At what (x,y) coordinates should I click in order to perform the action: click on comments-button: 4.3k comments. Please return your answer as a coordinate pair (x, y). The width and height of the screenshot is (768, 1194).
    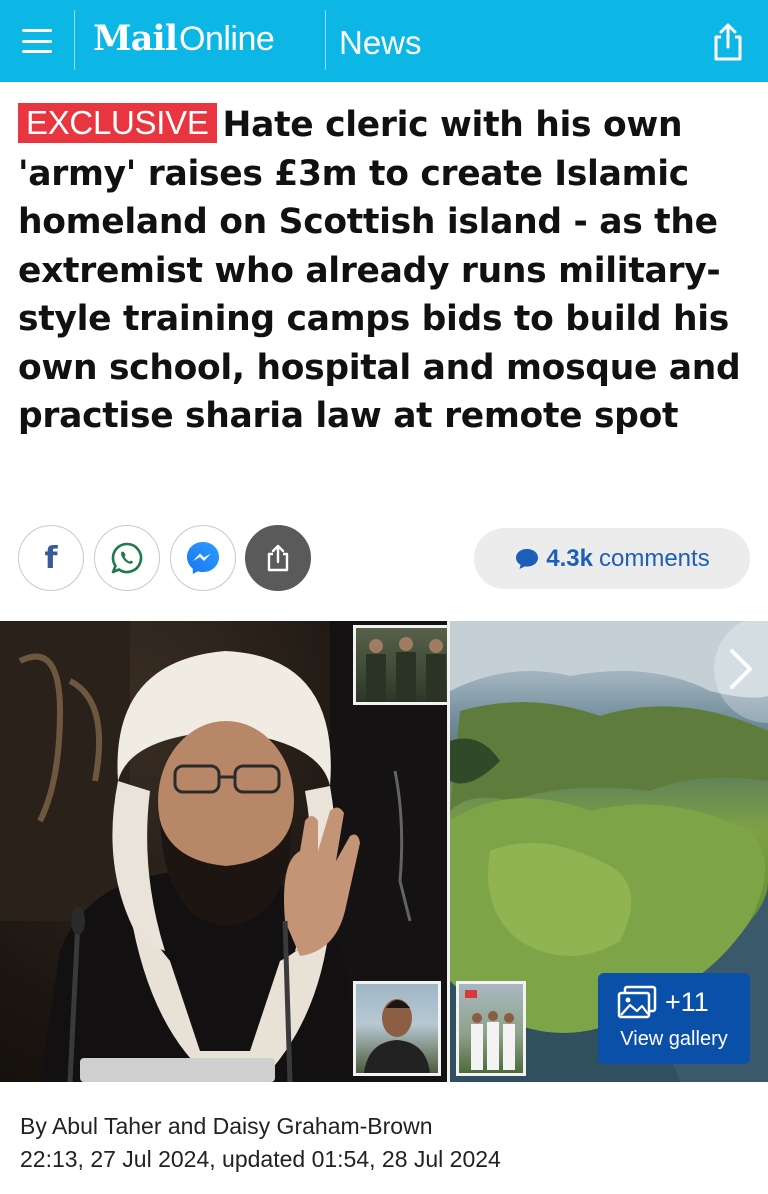
    Looking at the image, I should click on (612, 558).